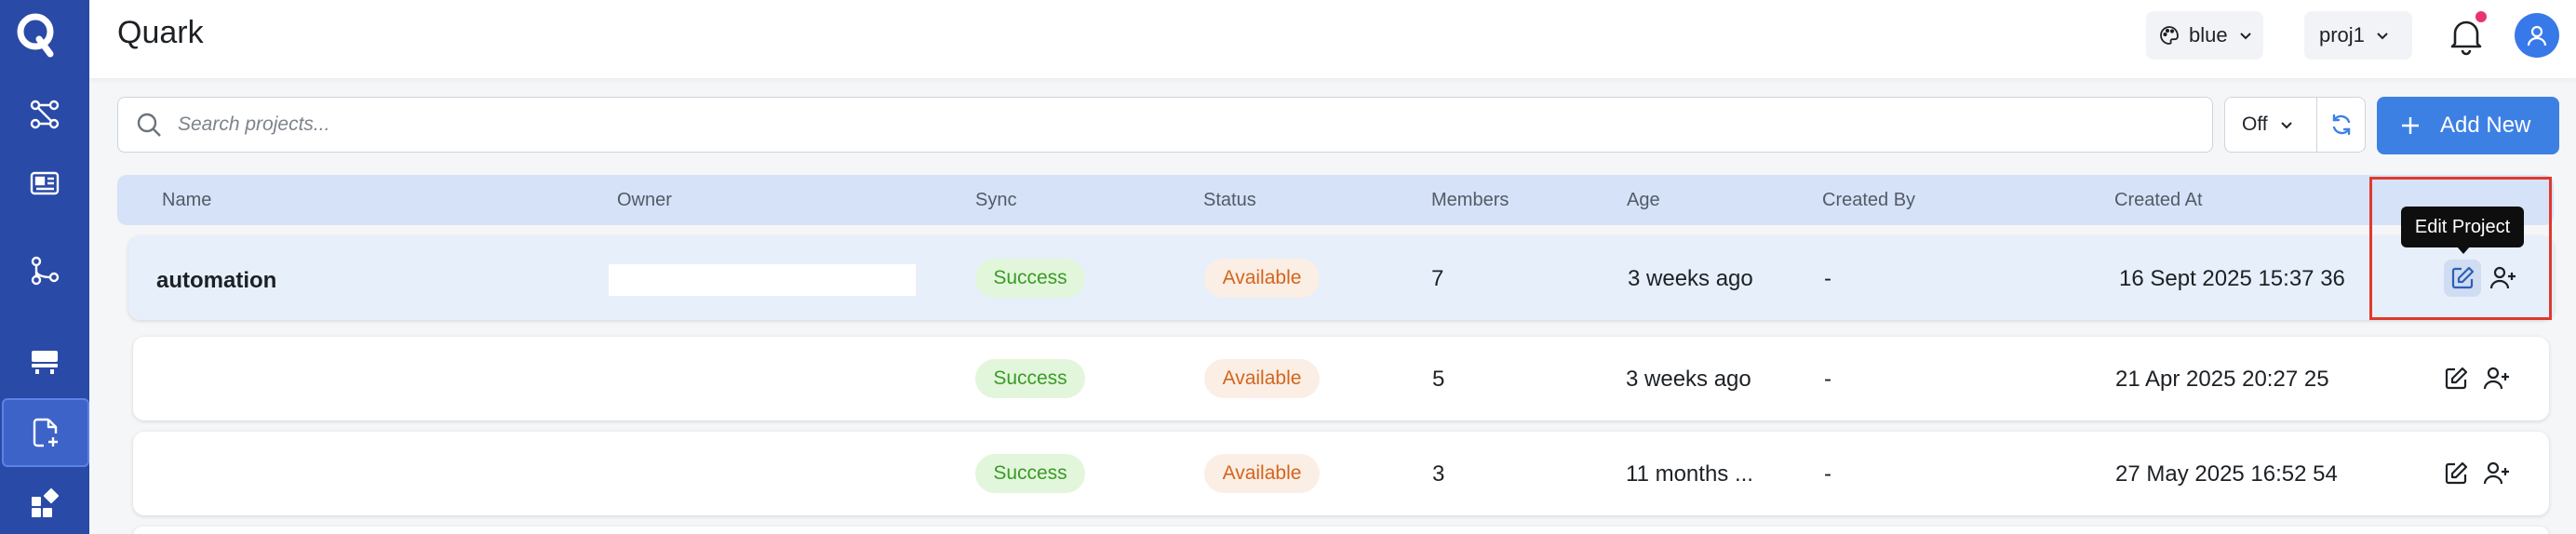 The height and width of the screenshot is (534, 2576). I want to click on app-title: Quark, so click(160, 32).